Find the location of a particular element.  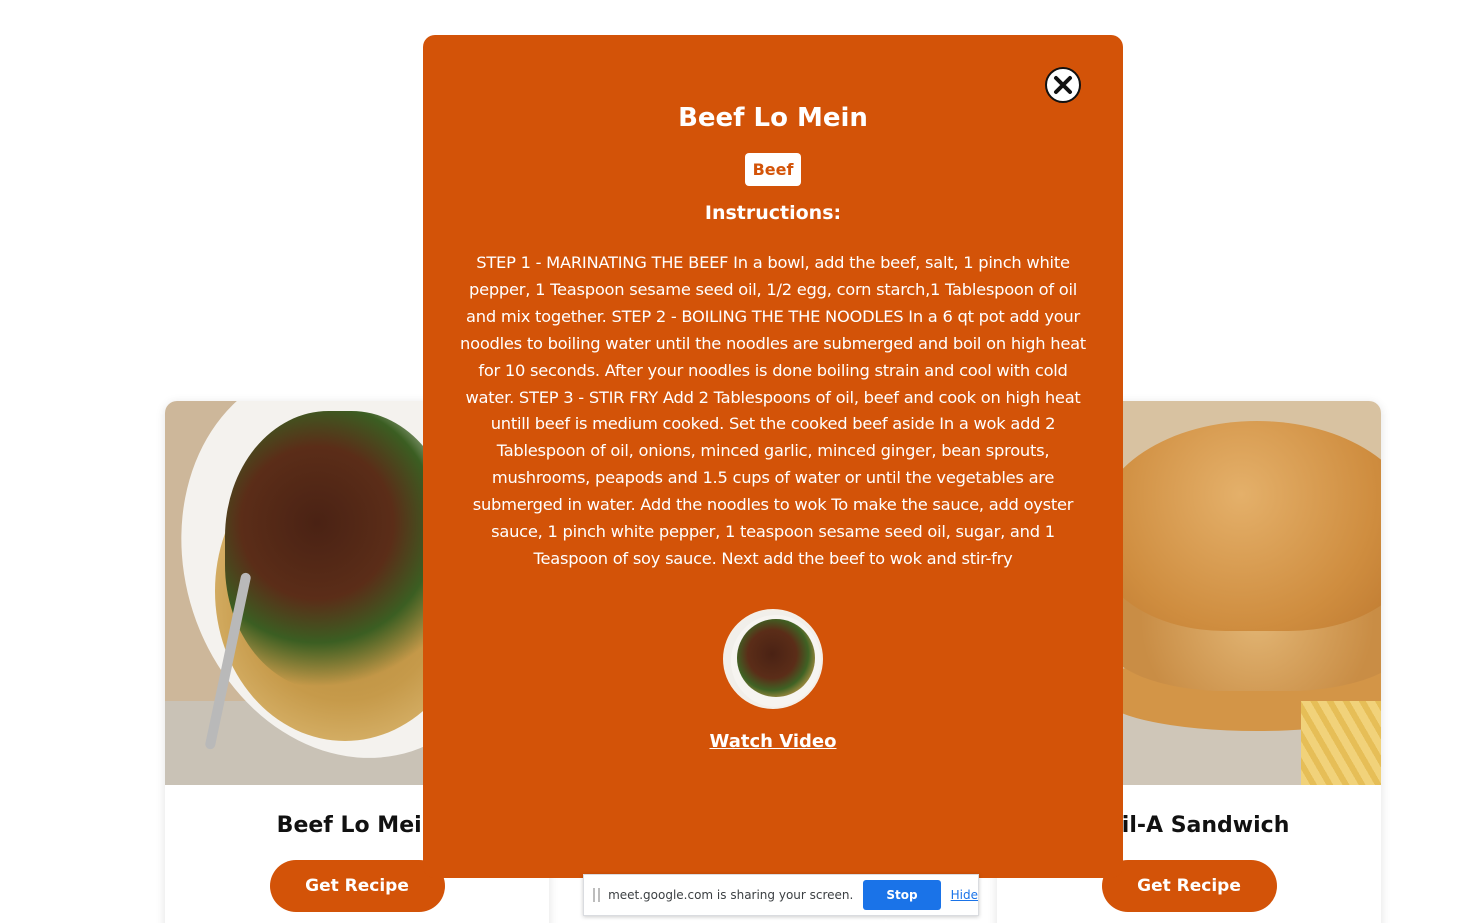

close-button is located at coordinates (1063, 85).